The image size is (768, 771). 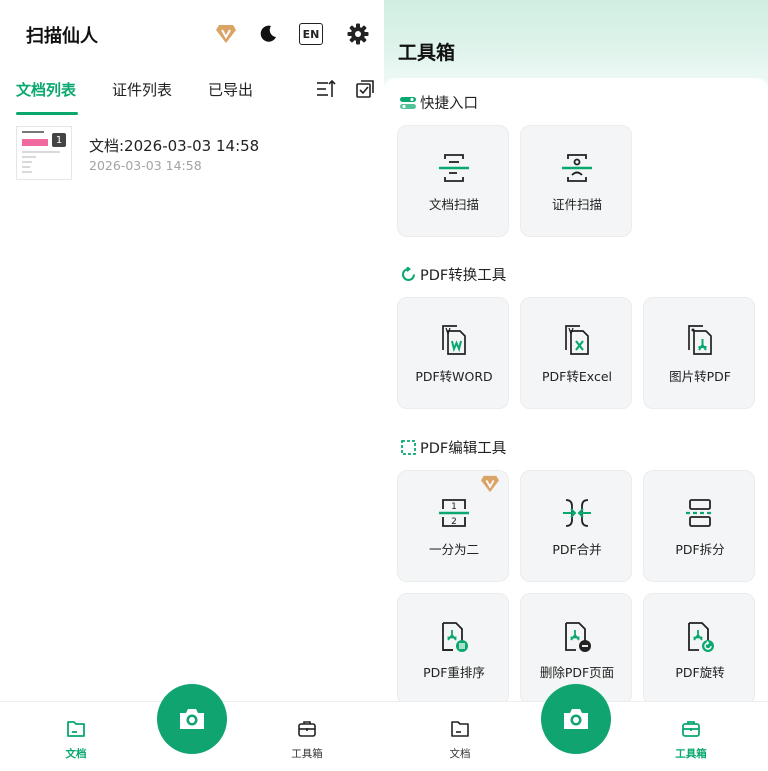 I want to click on tool-card-pdf-to-excel: PDF转Excel, so click(x=576, y=353).